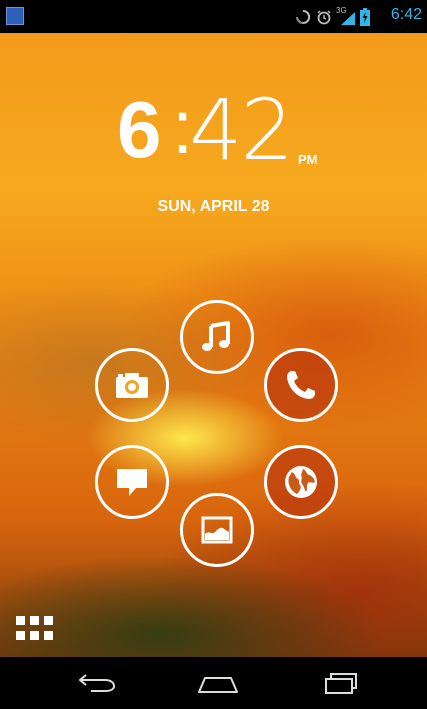  I want to click on camera-button, so click(132, 385).